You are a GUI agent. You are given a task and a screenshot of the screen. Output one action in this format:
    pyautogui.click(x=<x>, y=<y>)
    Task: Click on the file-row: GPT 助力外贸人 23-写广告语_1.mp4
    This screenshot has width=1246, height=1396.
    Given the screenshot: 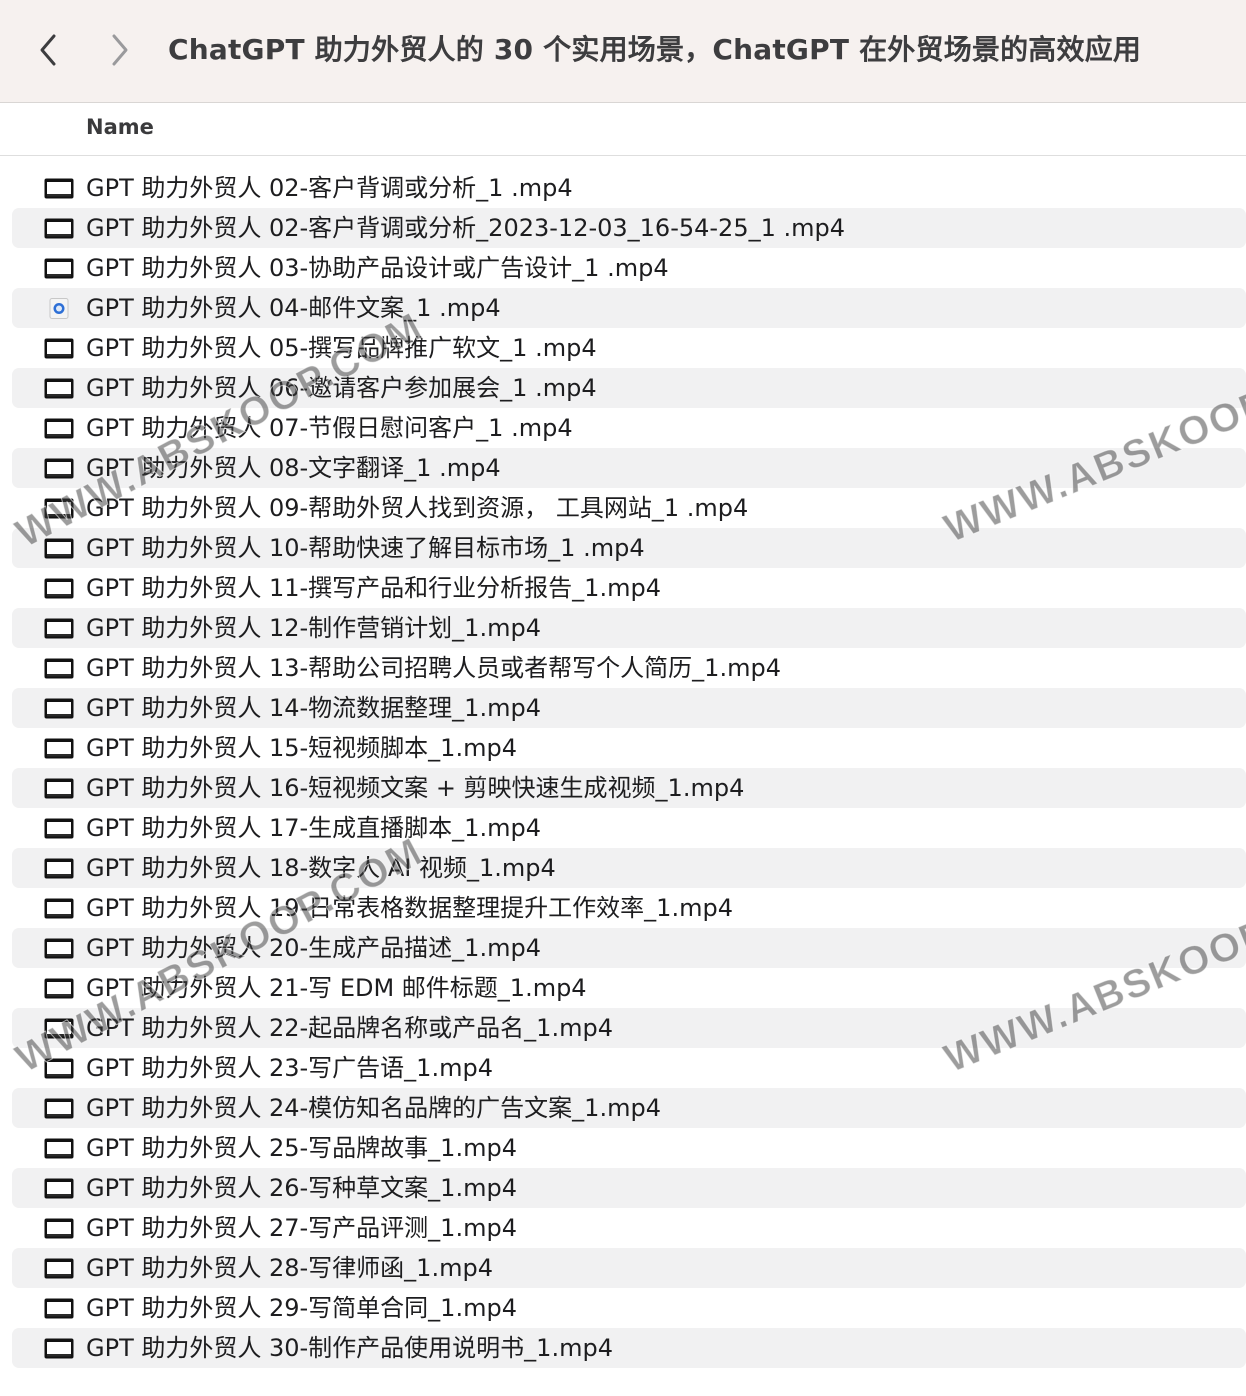 What is the action you would take?
    pyautogui.click(x=629, y=1068)
    